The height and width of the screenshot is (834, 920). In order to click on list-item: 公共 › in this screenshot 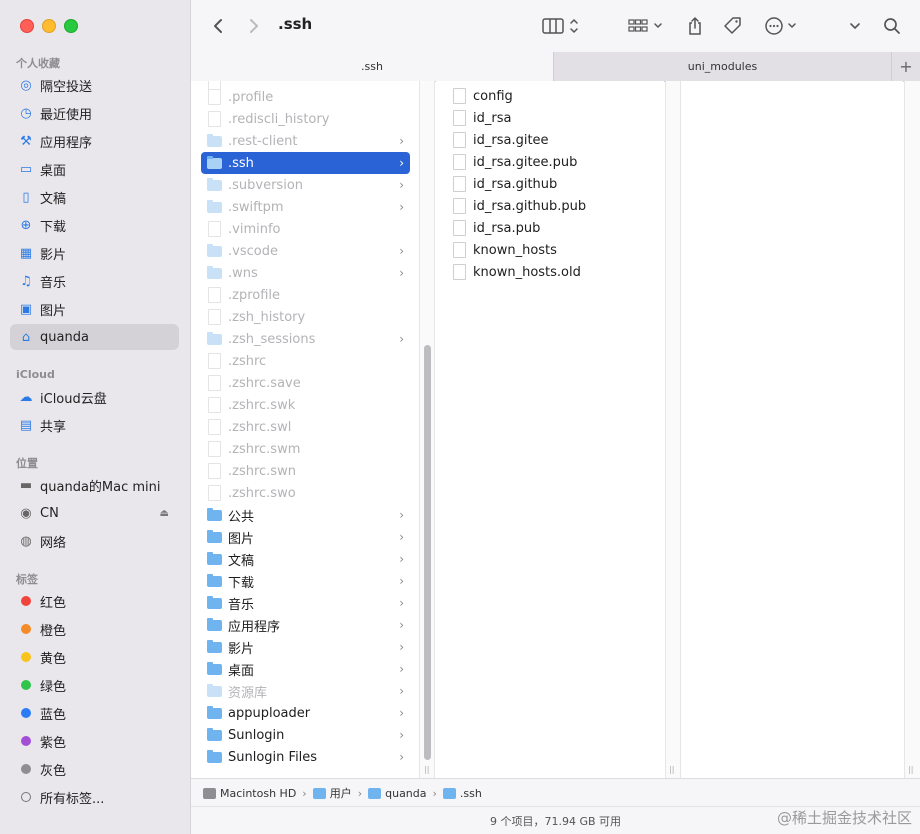, I will do `click(305, 515)`.